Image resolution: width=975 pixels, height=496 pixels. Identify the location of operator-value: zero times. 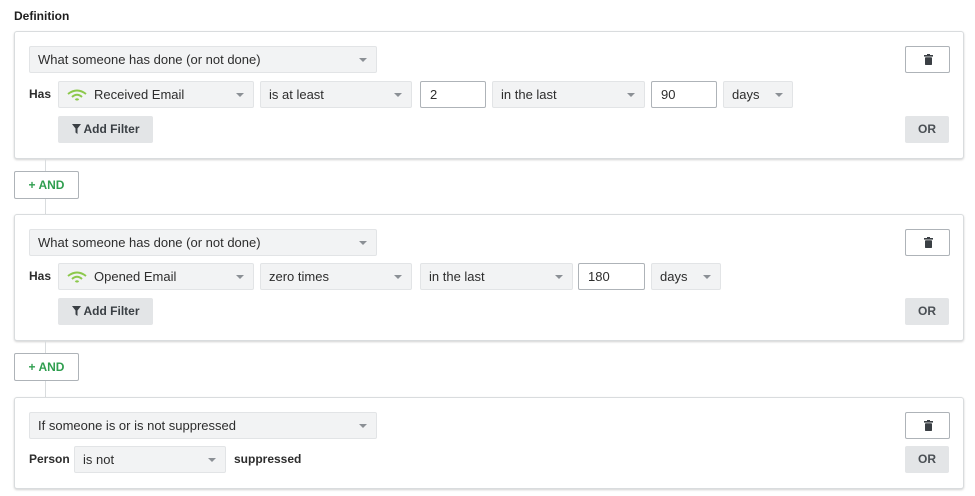
(299, 276).